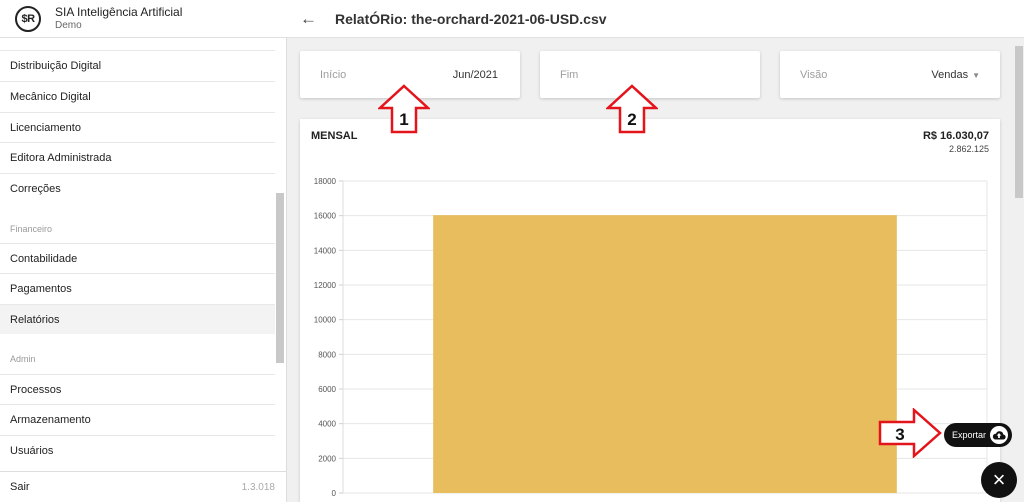 The height and width of the screenshot is (502, 1024). I want to click on logo-icon: $R, so click(28, 19).